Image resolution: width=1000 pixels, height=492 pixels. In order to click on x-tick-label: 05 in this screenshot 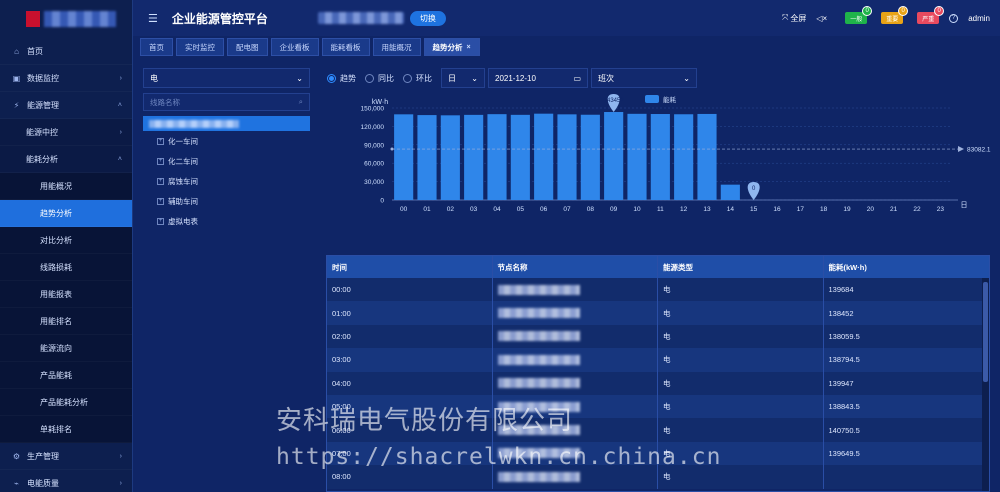, I will do `click(521, 209)`.